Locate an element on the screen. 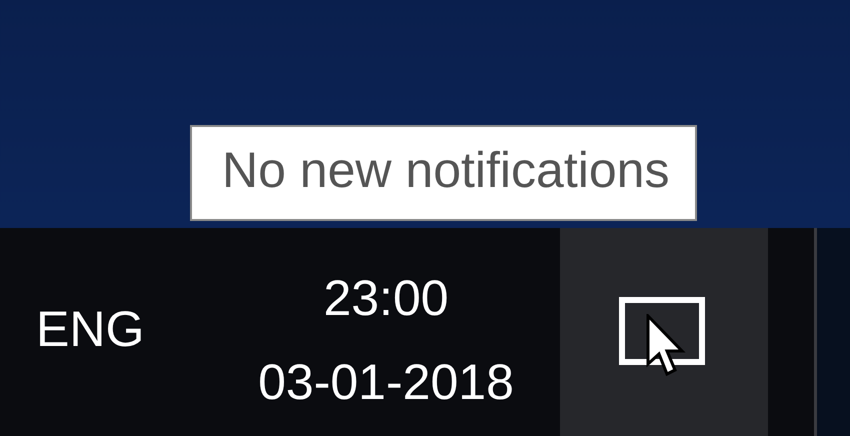 The image size is (850, 436). language-indicator: ENG is located at coordinates (116, 331).